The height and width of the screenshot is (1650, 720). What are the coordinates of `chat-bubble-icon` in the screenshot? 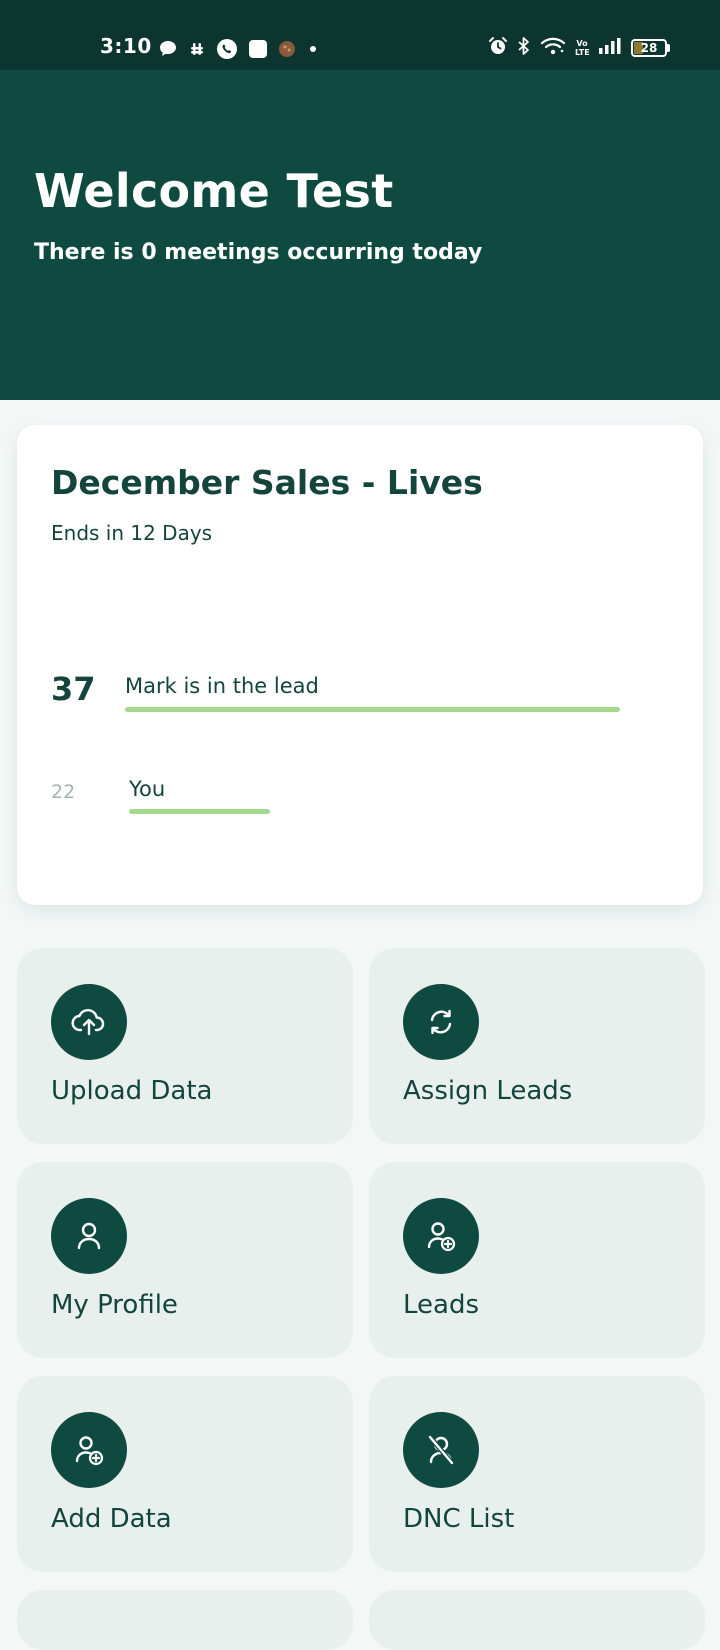 It's located at (168, 49).